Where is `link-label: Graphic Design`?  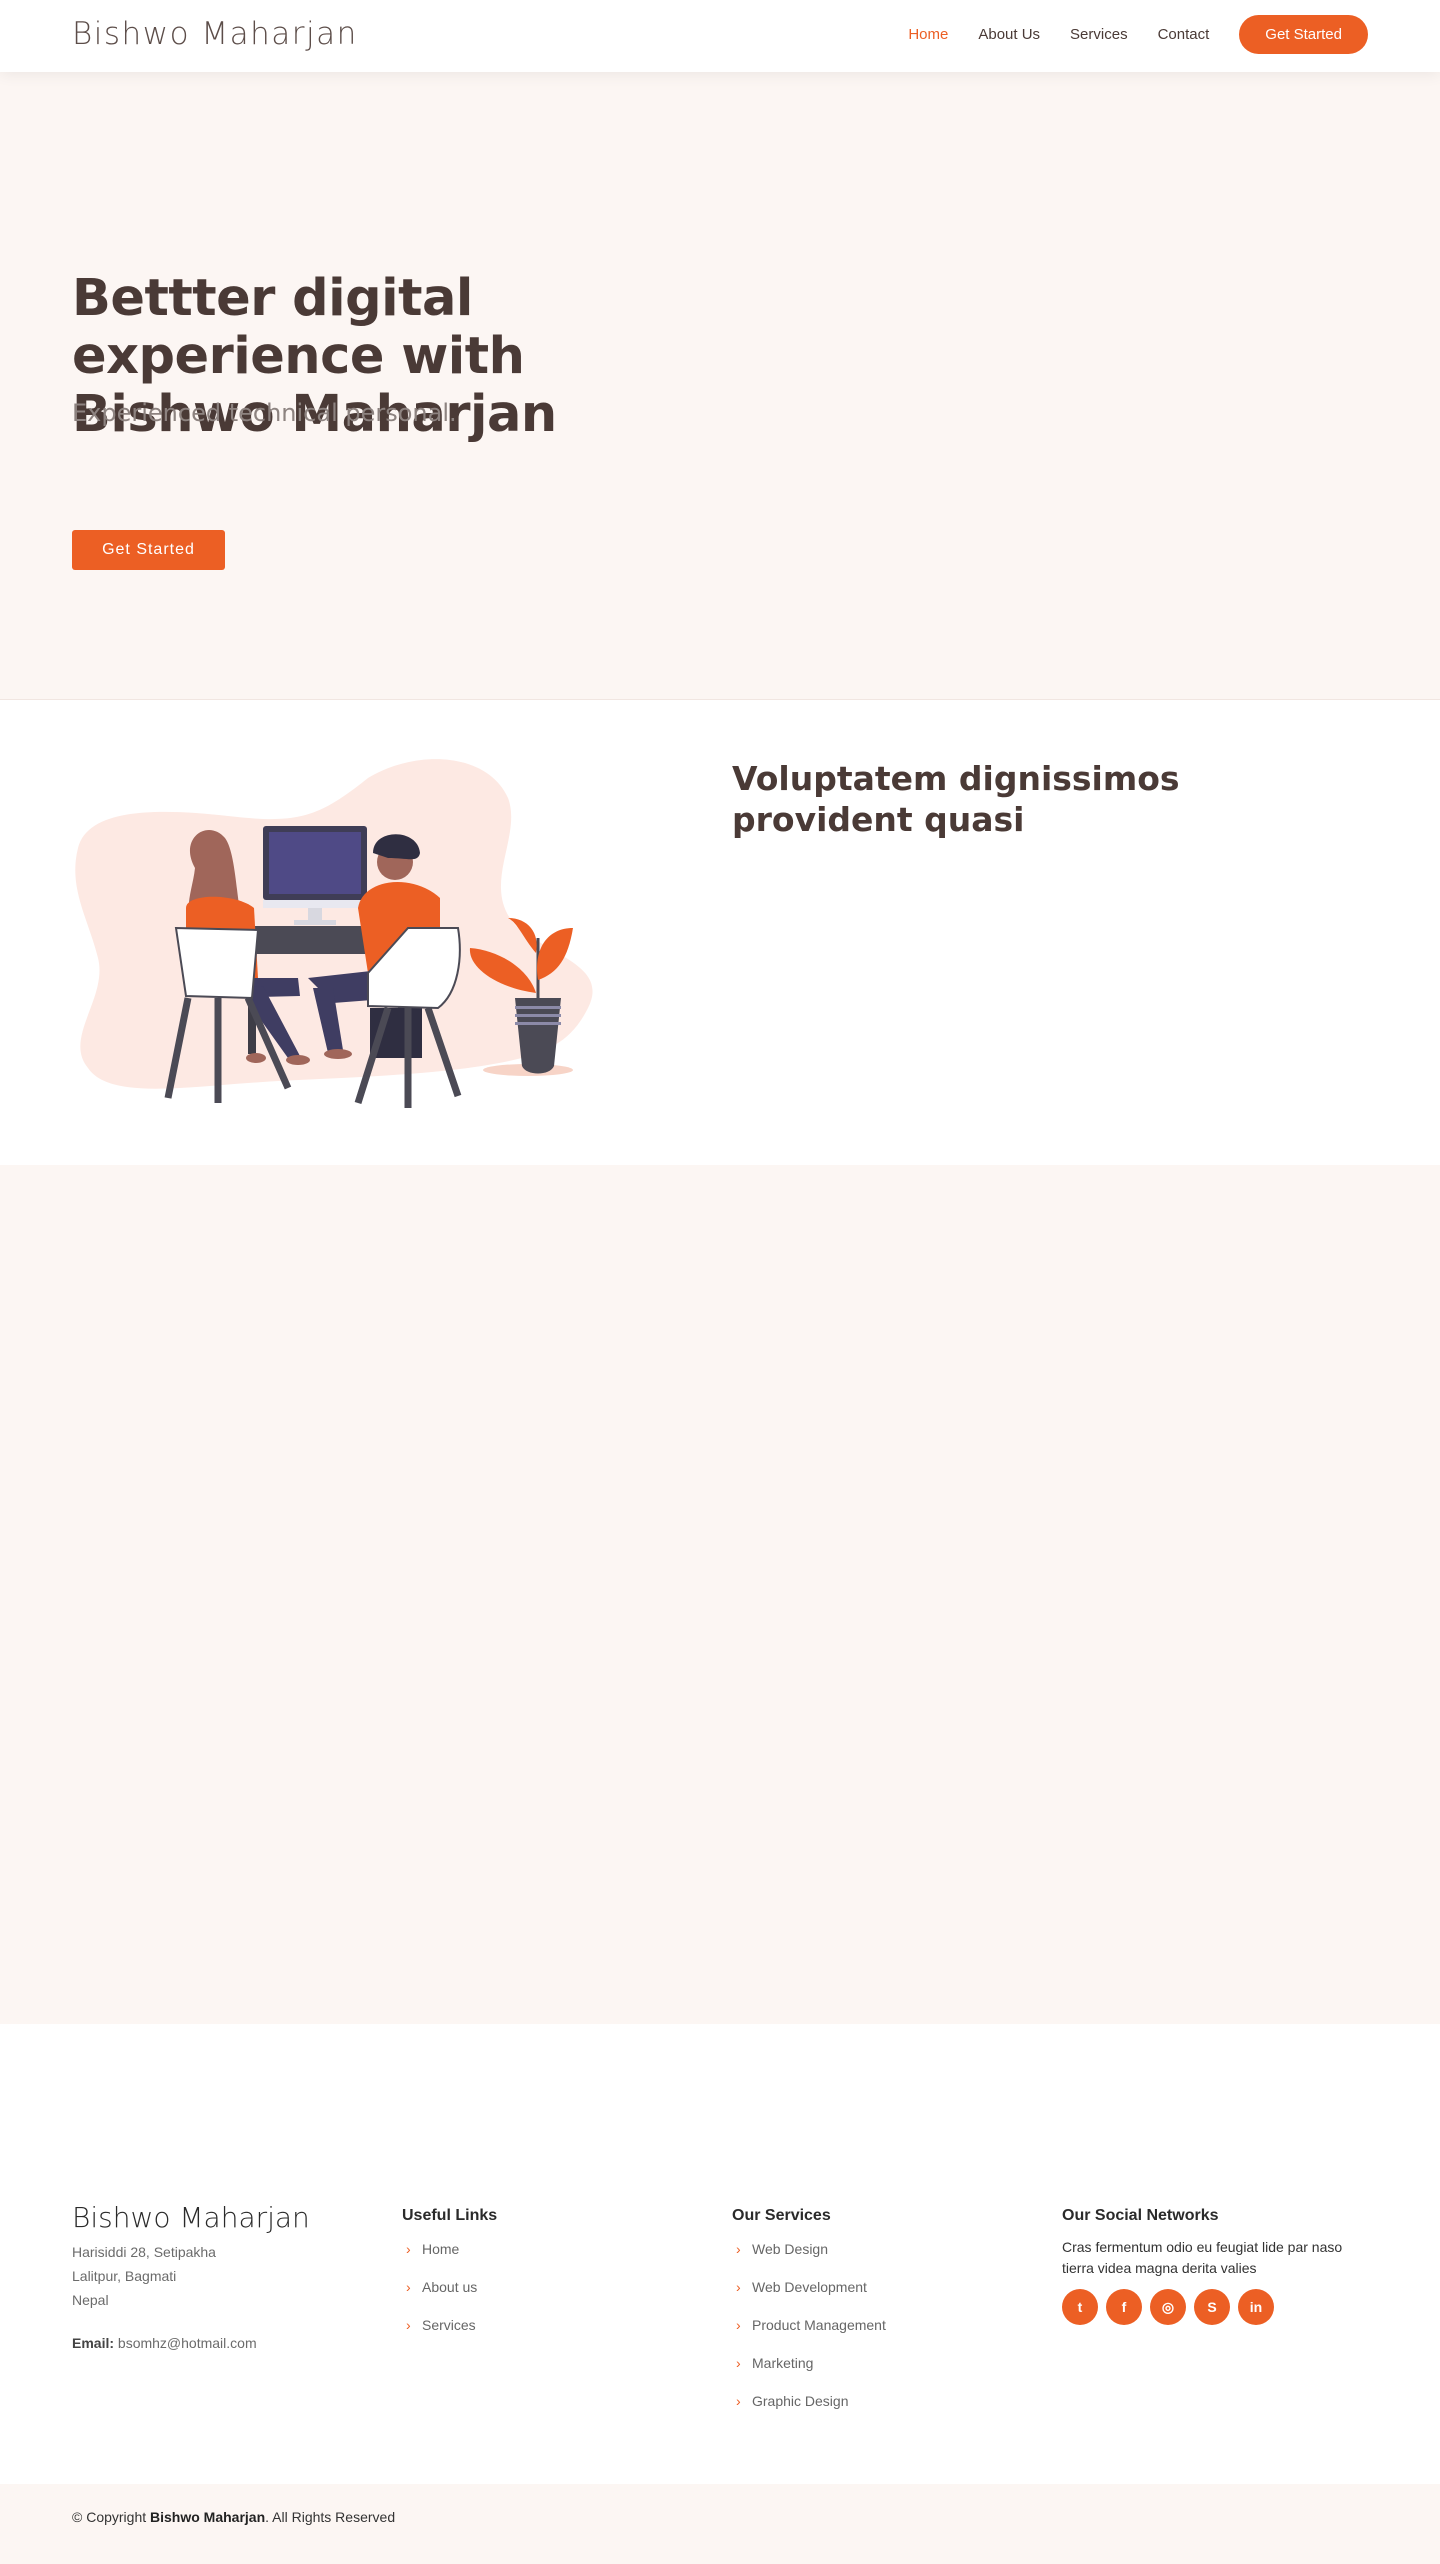 link-label: Graphic Design is located at coordinates (800, 2401).